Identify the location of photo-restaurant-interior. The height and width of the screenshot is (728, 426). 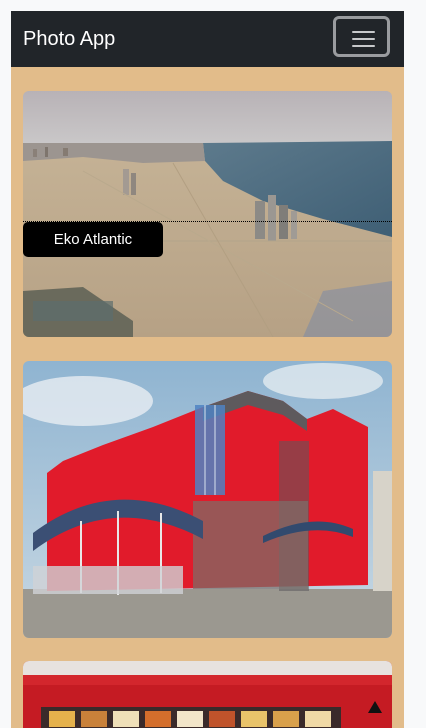
(207, 694).